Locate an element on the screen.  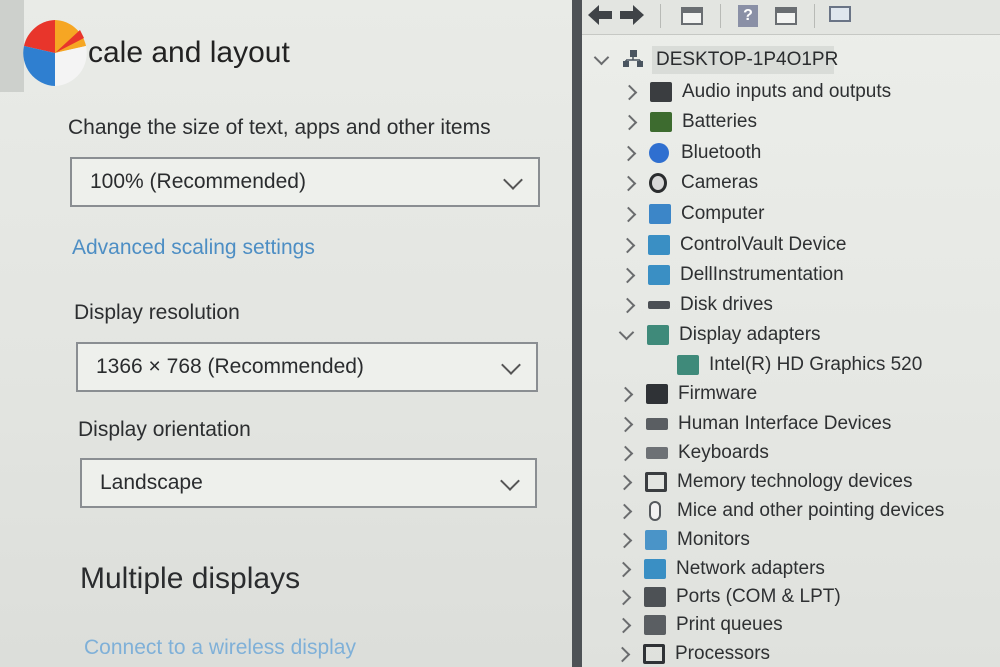
tree-item-label: Disk drives is located at coordinates (726, 304).